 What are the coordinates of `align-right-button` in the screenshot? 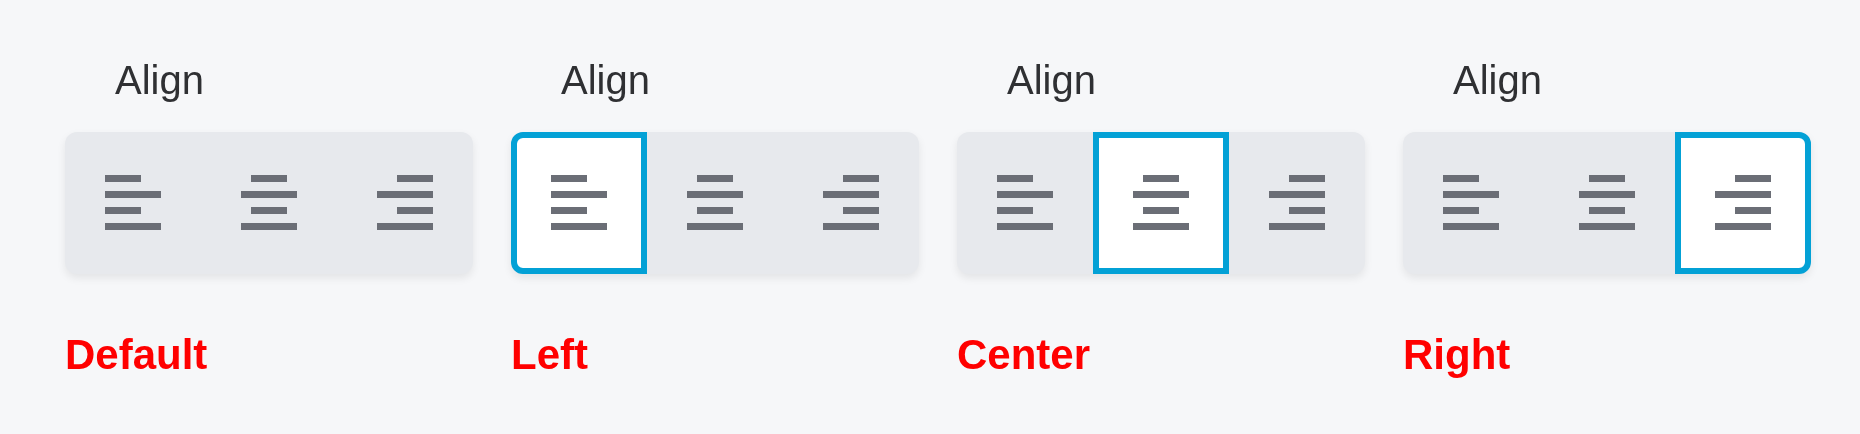 It's located at (1743, 203).